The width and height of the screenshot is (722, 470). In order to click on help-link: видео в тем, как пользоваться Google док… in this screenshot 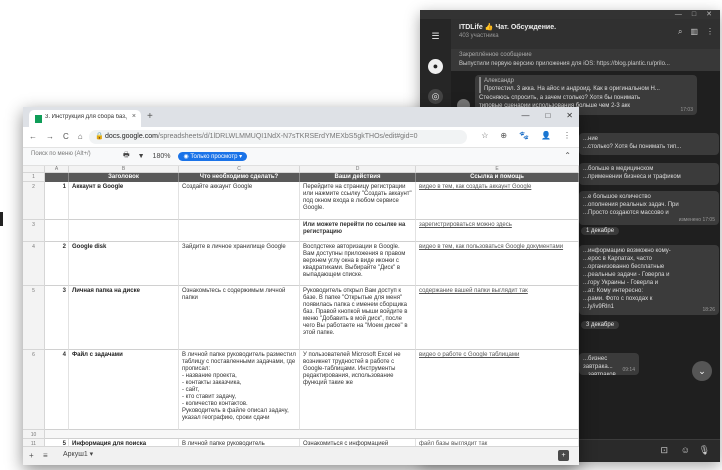, I will do `click(497, 264)`.